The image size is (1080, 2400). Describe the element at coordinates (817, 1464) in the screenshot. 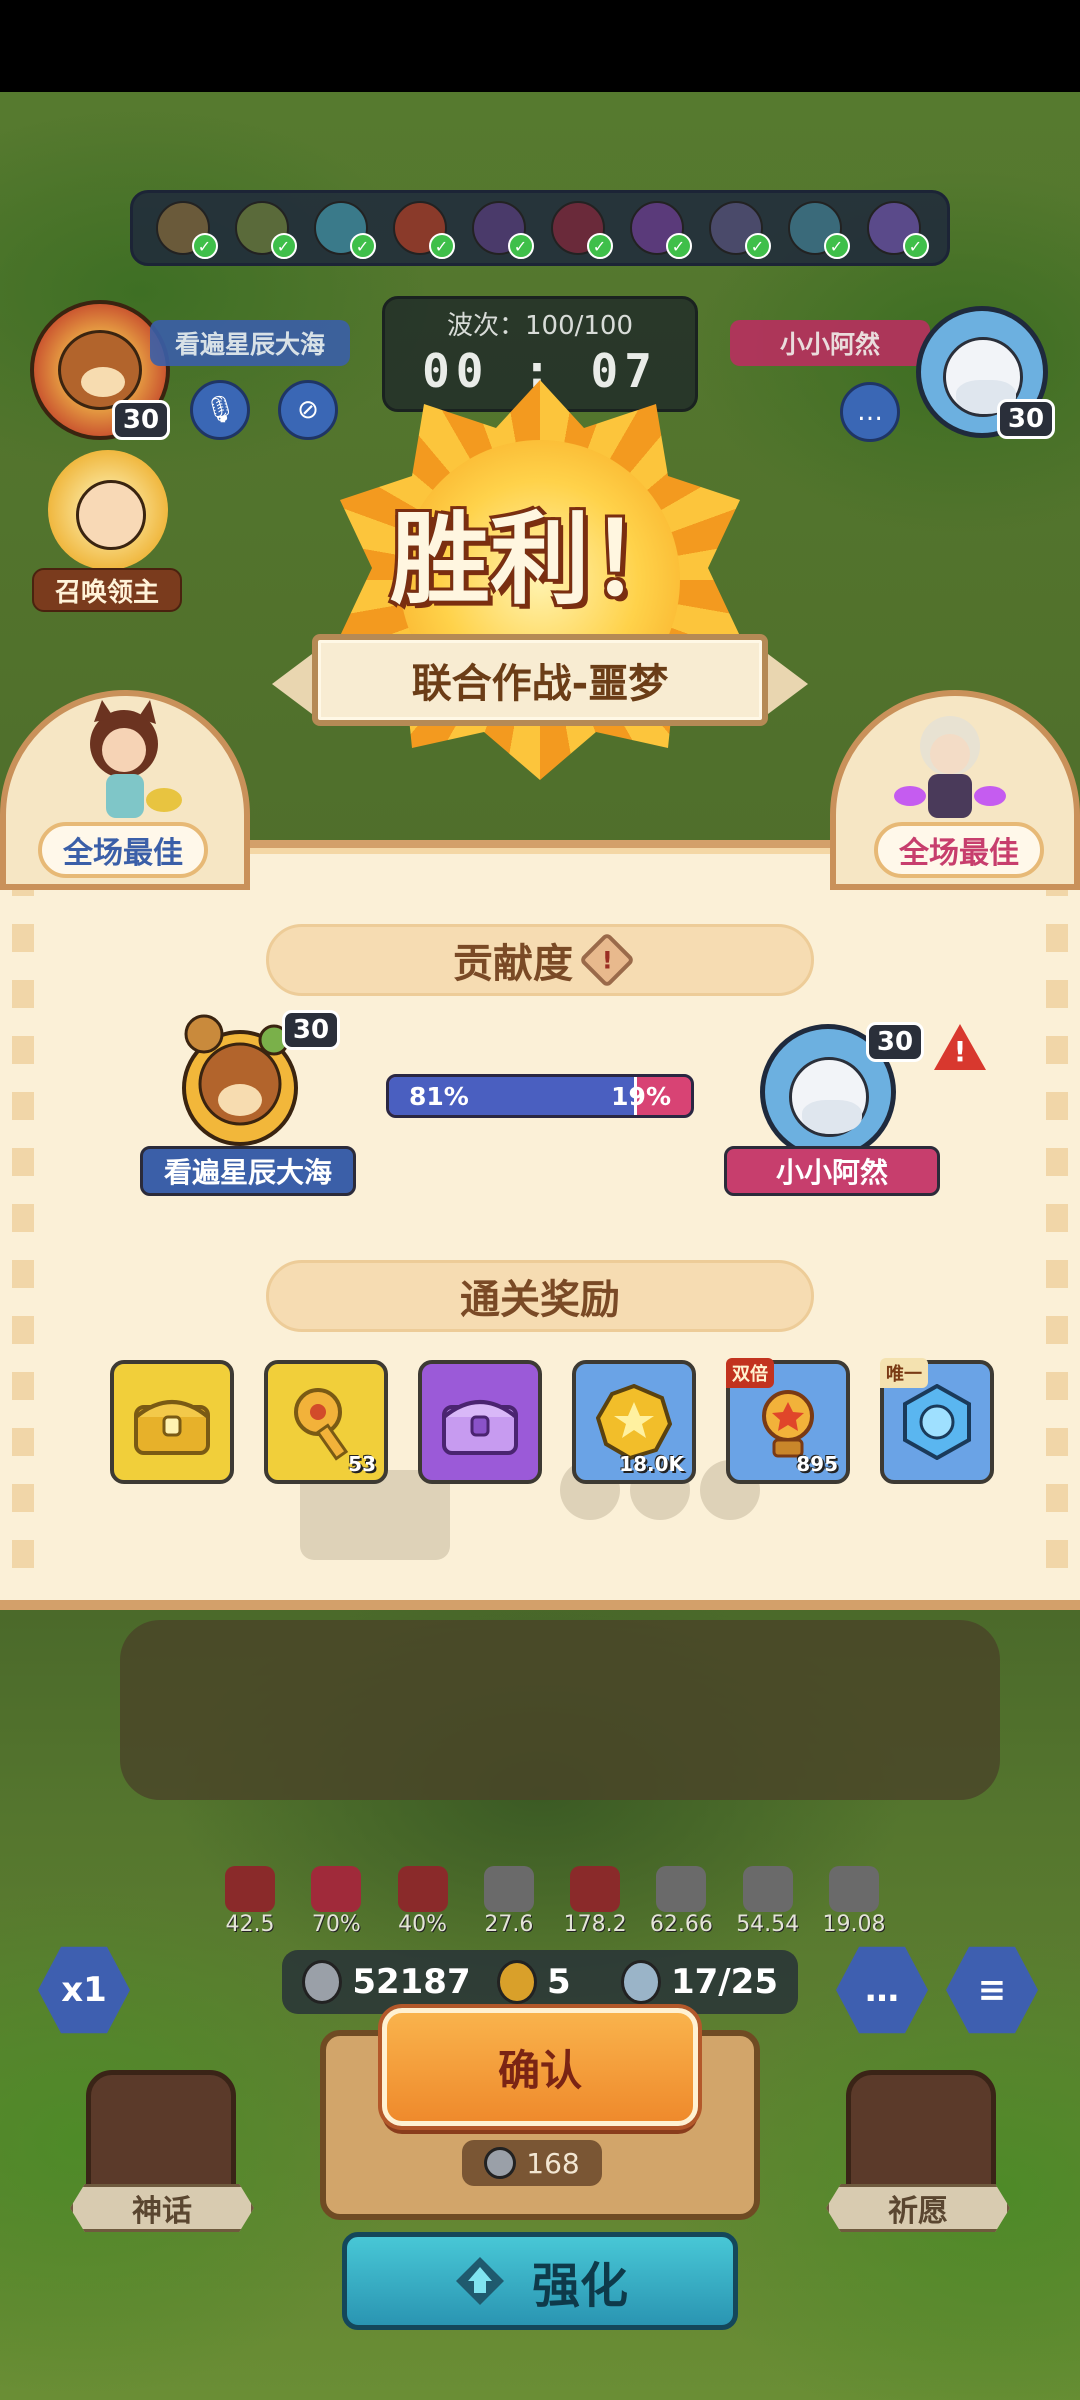

I see `reward-count: 895` at that location.